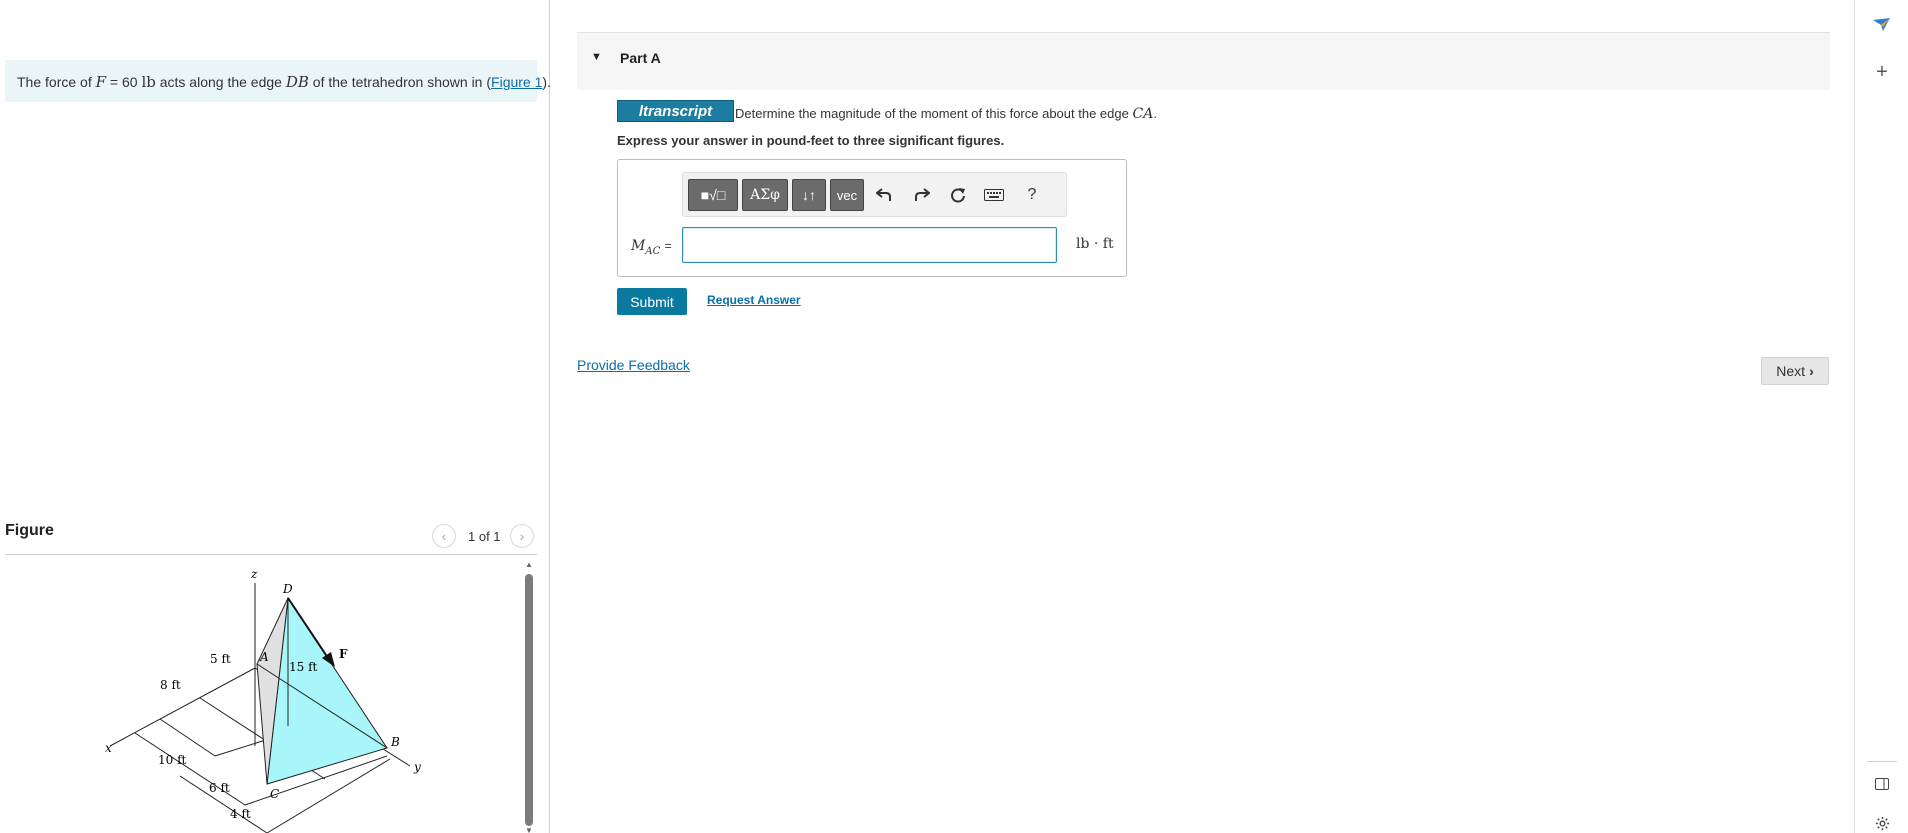 The width and height of the screenshot is (1908, 833). What do you see at coordinates (529, 700) in the screenshot?
I see `scroll-thumb` at bounding box center [529, 700].